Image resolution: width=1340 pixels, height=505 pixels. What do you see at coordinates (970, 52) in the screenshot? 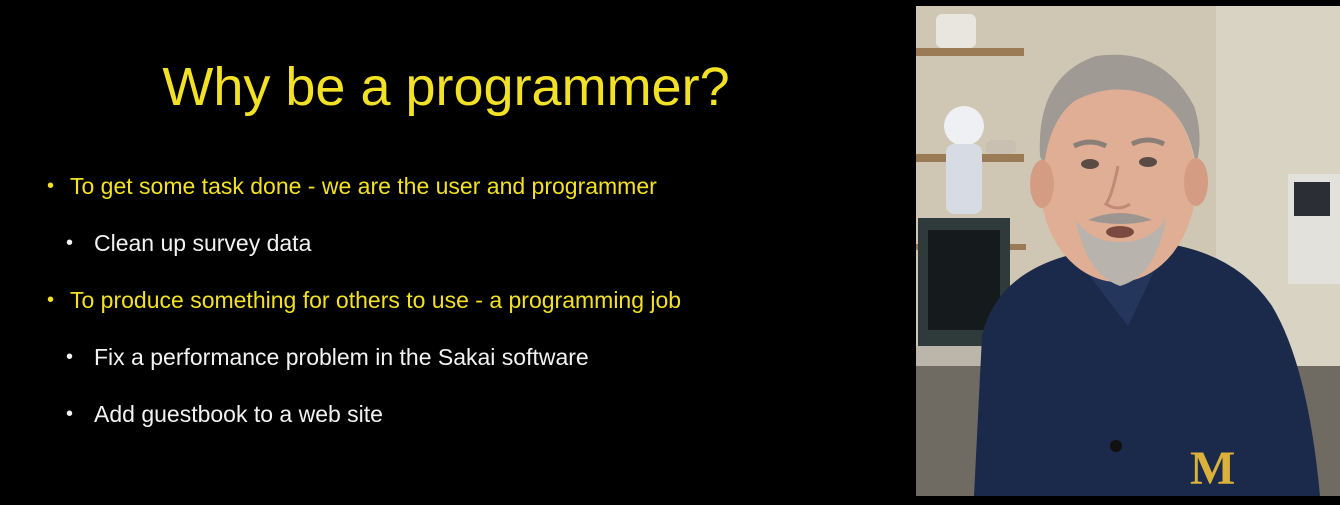
I see `shelf` at bounding box center [970, 52].